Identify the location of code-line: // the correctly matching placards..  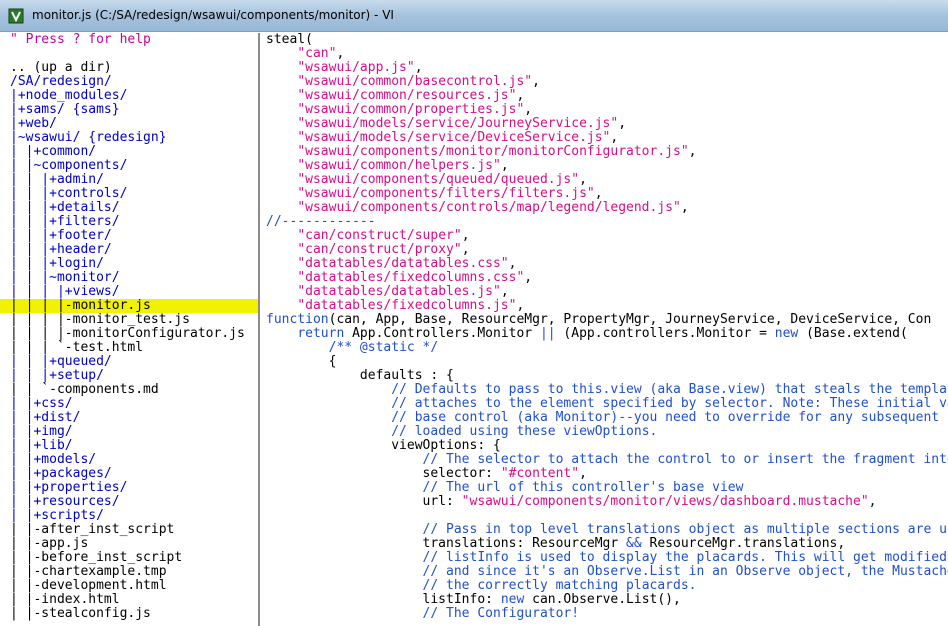
(605, 586).